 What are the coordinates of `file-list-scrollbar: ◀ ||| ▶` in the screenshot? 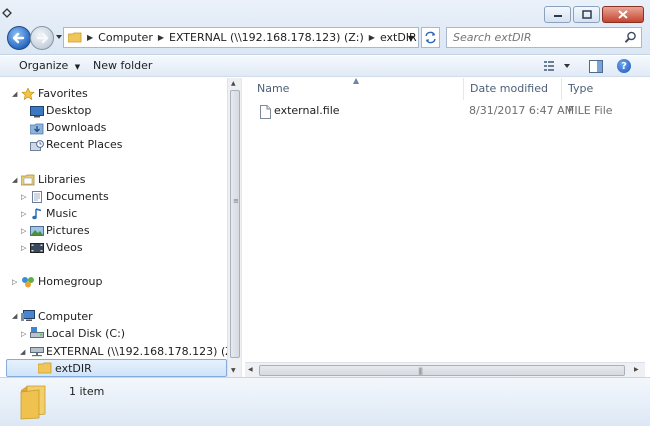 It's located at (445, 369).